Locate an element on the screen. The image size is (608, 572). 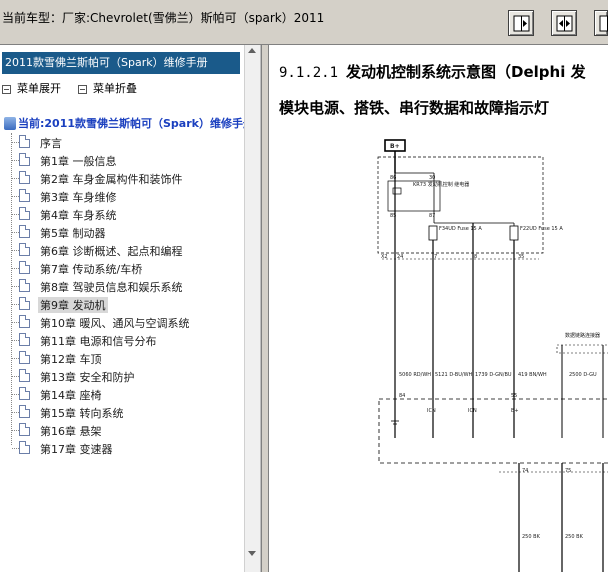
split-view-button is located at coordinates (564, 23).